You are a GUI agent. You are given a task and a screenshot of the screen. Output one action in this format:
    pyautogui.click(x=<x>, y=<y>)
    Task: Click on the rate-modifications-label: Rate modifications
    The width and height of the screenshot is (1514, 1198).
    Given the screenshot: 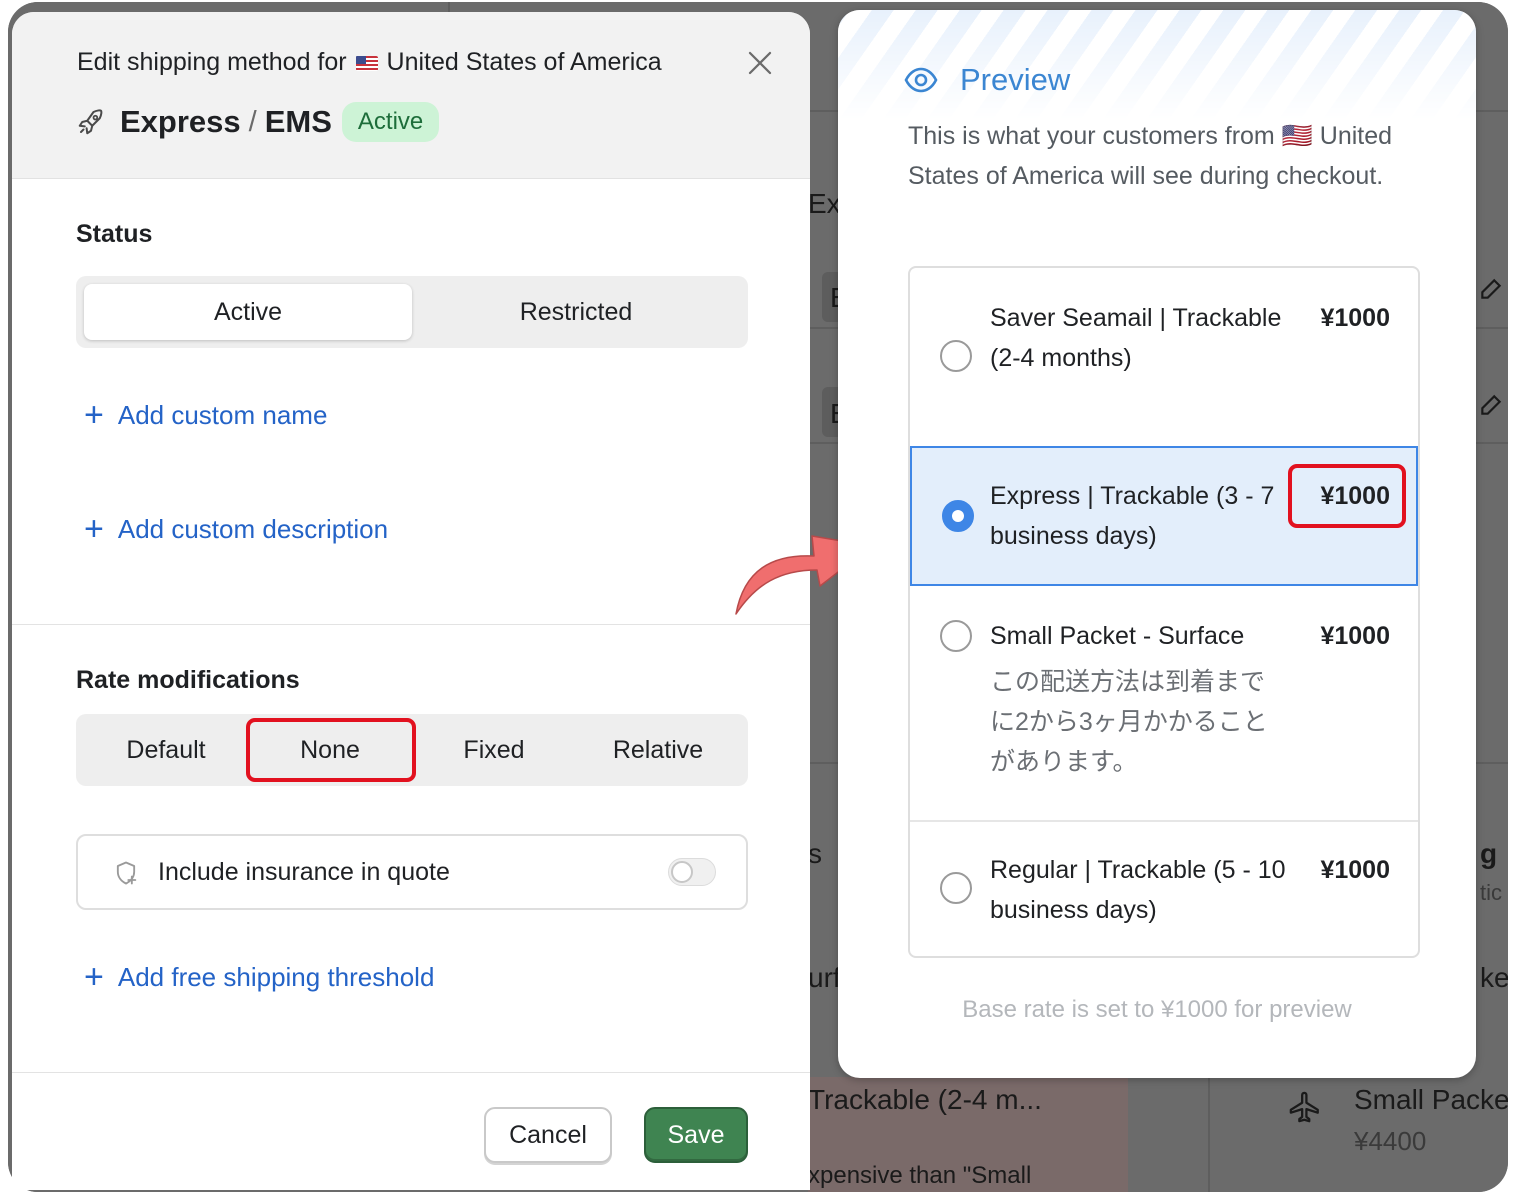 What is the action you would take?
    pyautogui.click(x=188, y=680)
    